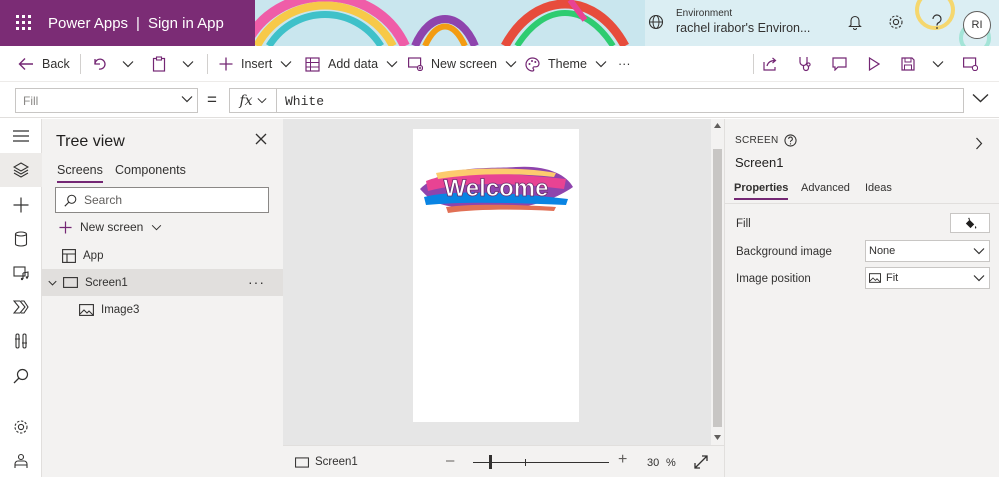  What do you see at coordinates (927, 278) in the screenshot?
I see `image-position-dropdown: Fit` at bounding box center [927, 278].